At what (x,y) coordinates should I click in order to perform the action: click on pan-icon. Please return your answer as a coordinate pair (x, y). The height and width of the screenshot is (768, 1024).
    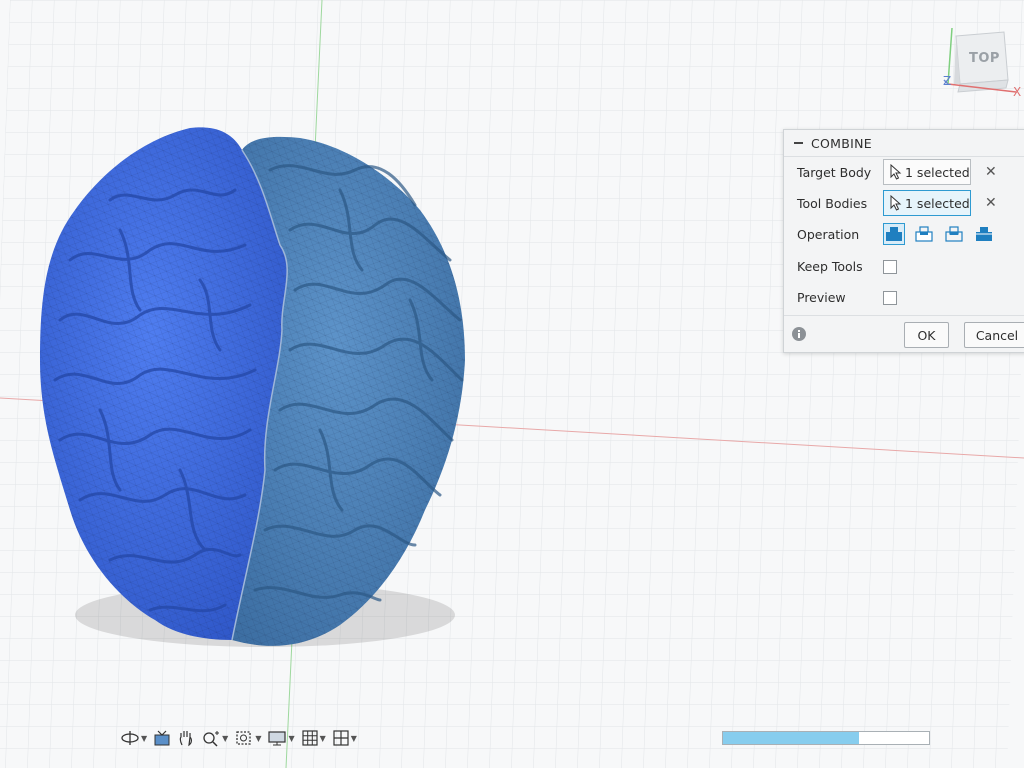
    Looking at the image, I should click on (186, 738).